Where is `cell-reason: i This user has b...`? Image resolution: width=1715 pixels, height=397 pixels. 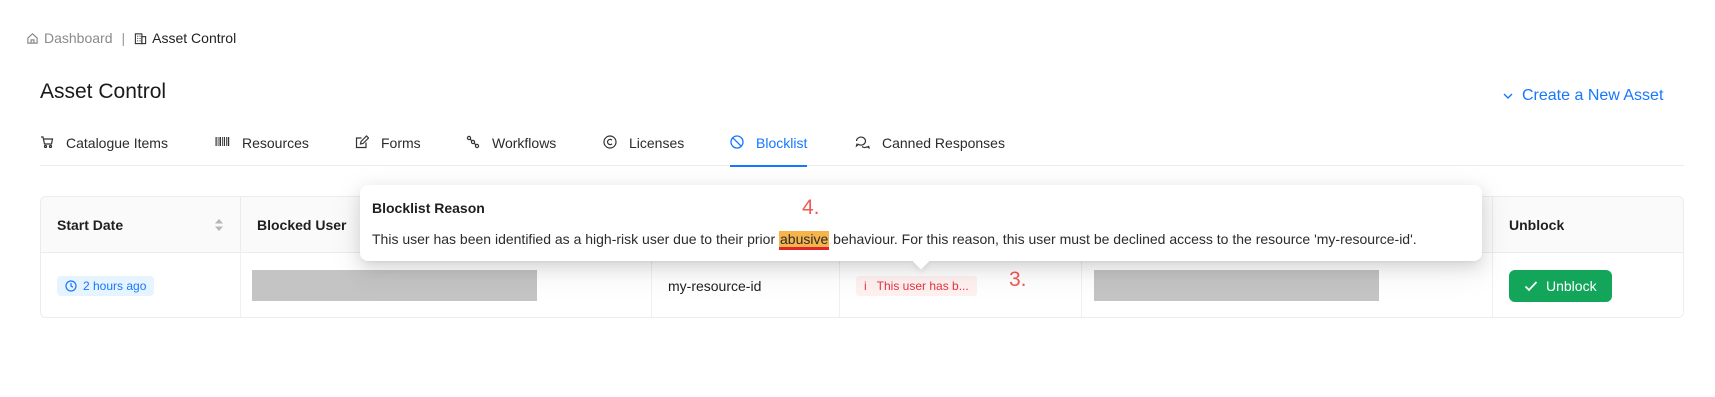
cell-reason: i This user has b... is located at coordinates (961, 285).